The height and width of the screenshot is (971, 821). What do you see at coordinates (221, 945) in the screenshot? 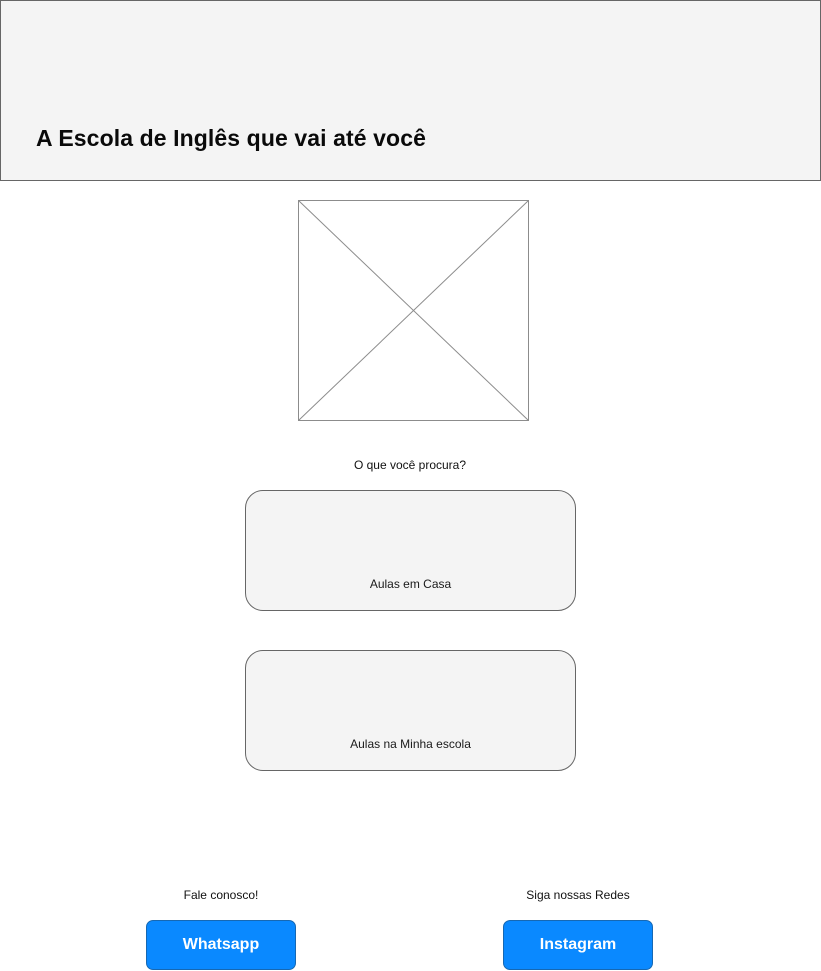
I see `whatsapp-button: Whatsapp` at bounding box center [221, 945].